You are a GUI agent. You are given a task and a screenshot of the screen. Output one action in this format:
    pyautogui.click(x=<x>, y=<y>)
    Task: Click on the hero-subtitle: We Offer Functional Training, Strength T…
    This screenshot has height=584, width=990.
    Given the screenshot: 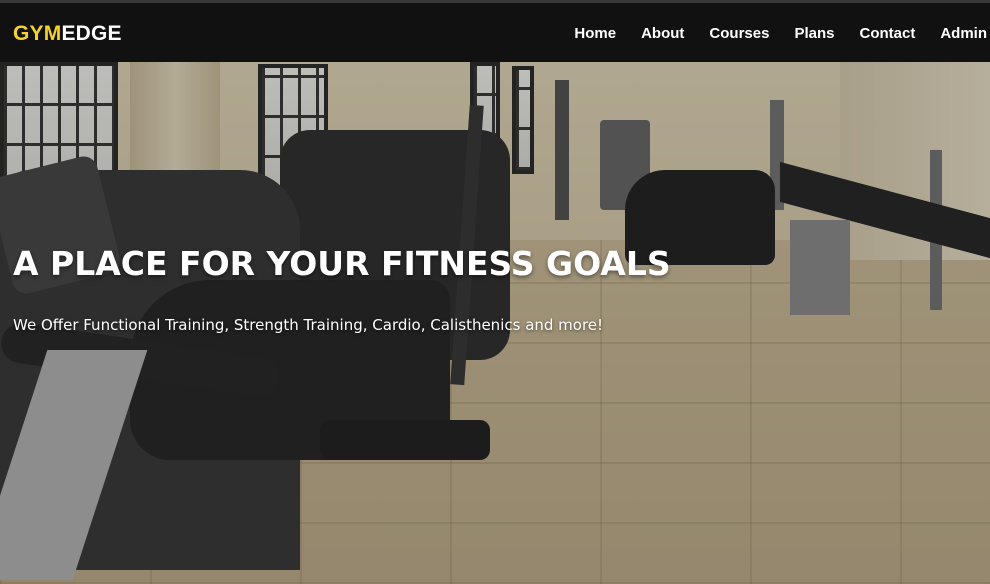 What is the action you would take?
    pyautogui.click(x=308, y=325)
    